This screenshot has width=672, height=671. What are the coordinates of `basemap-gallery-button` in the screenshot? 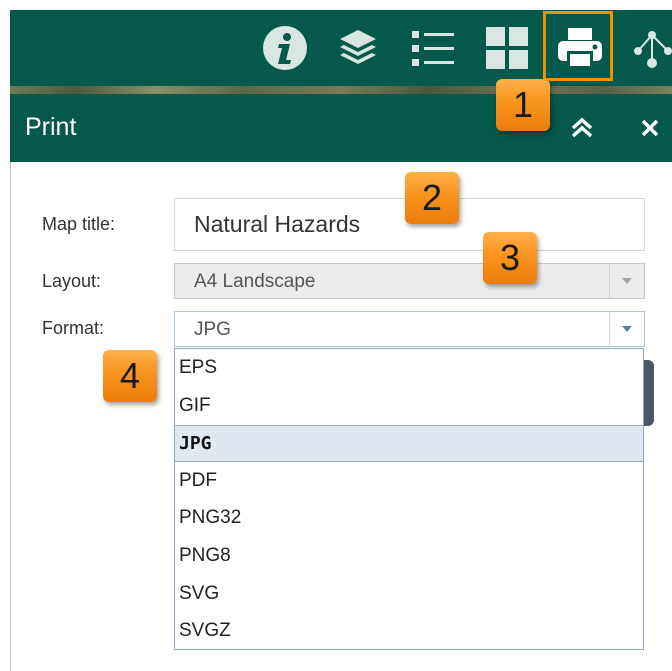 It's located at (507, 48).